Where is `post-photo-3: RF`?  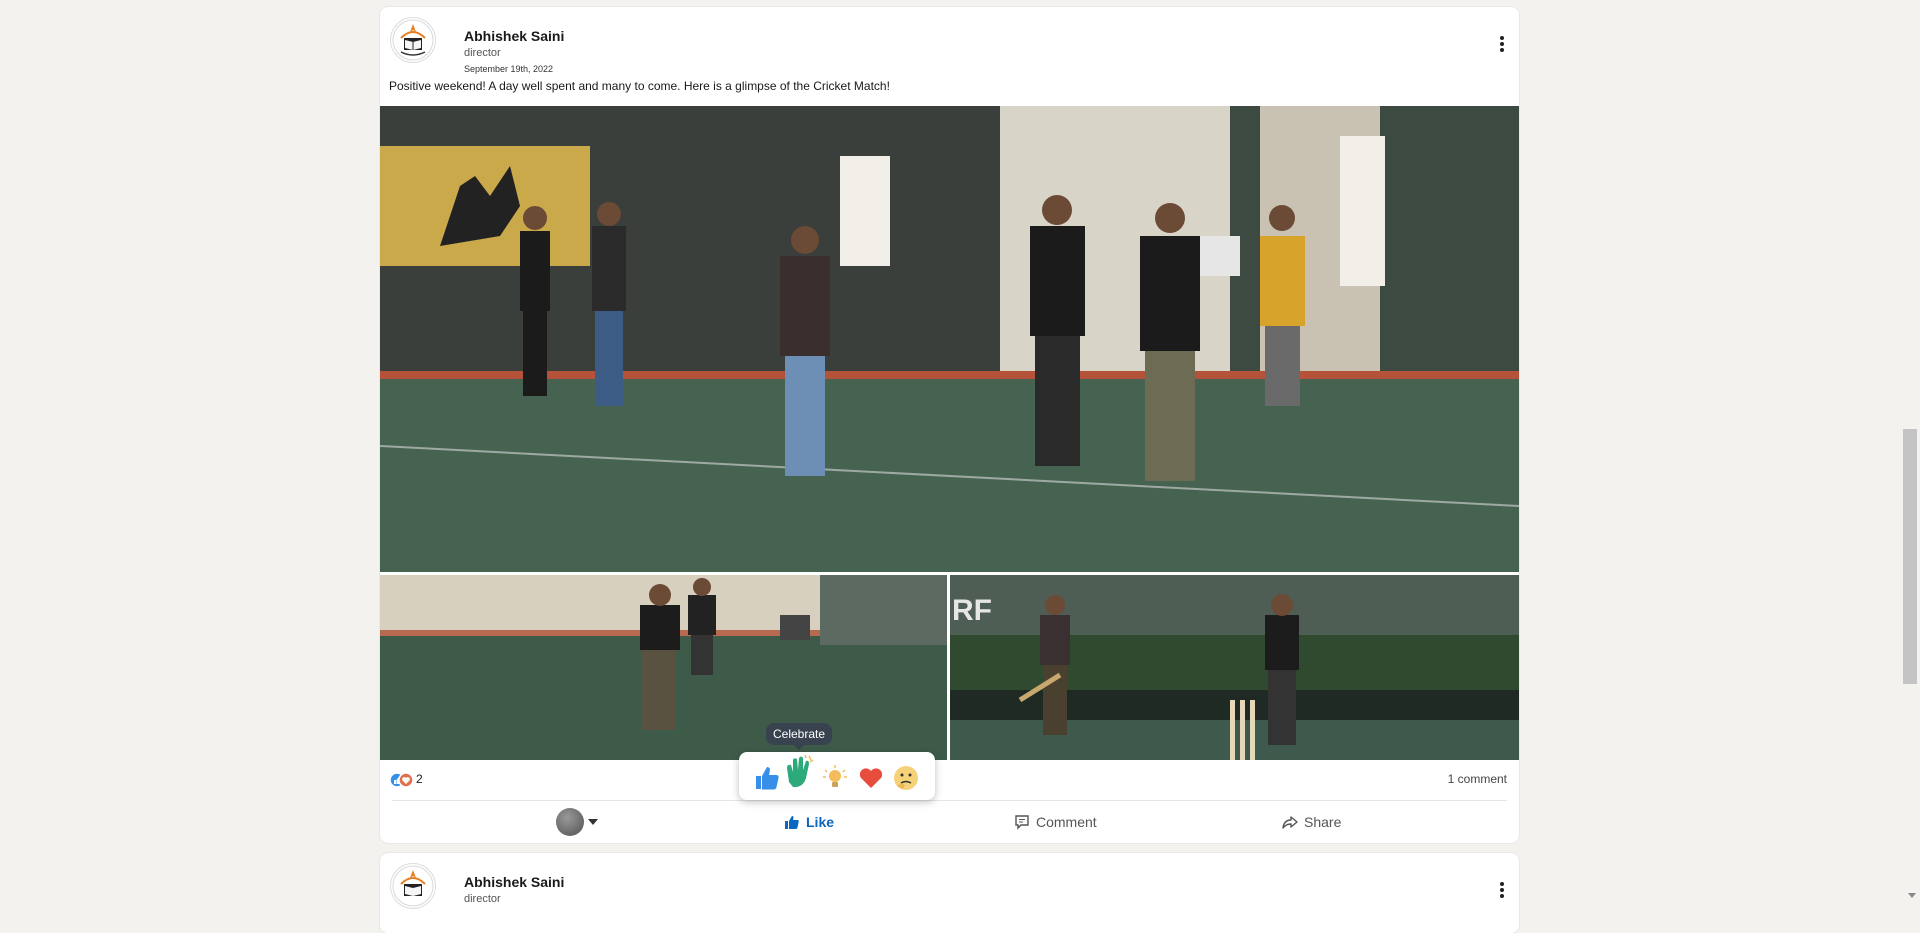
post-photo-3: RF is located at coordinates (1234, 667).